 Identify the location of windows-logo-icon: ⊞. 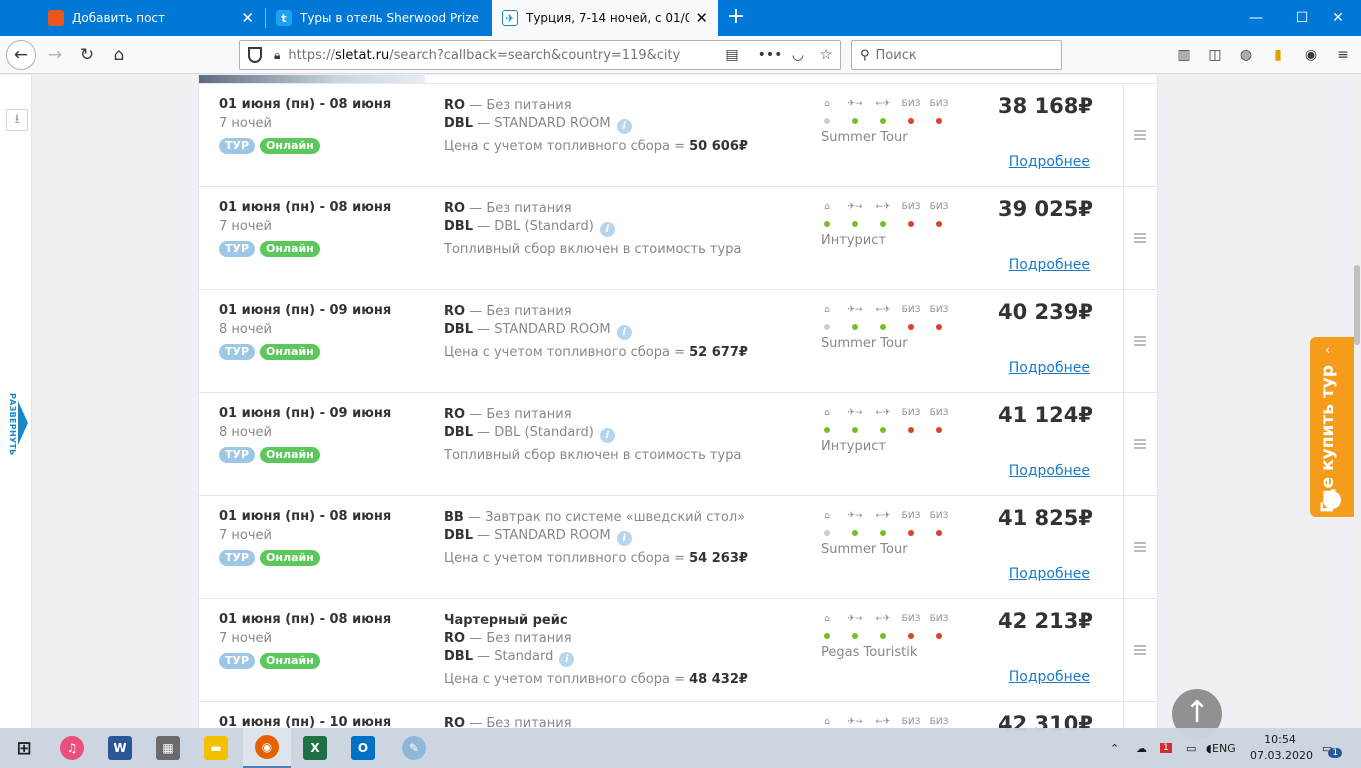
(24, 748).